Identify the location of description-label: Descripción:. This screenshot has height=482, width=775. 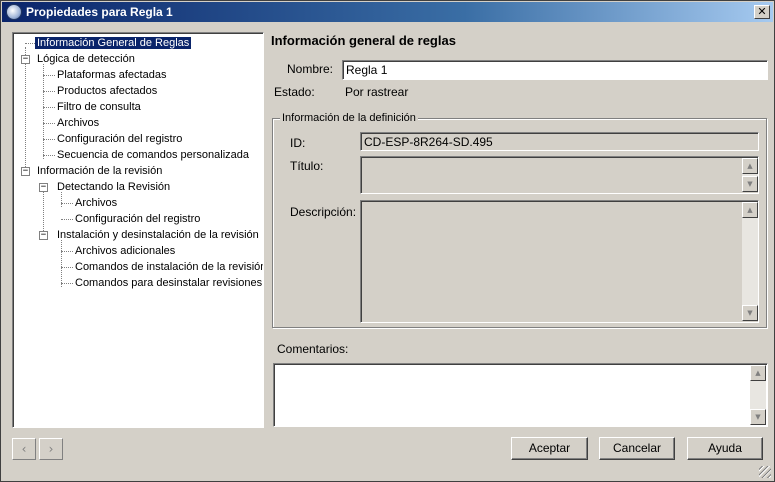
(323, 212).